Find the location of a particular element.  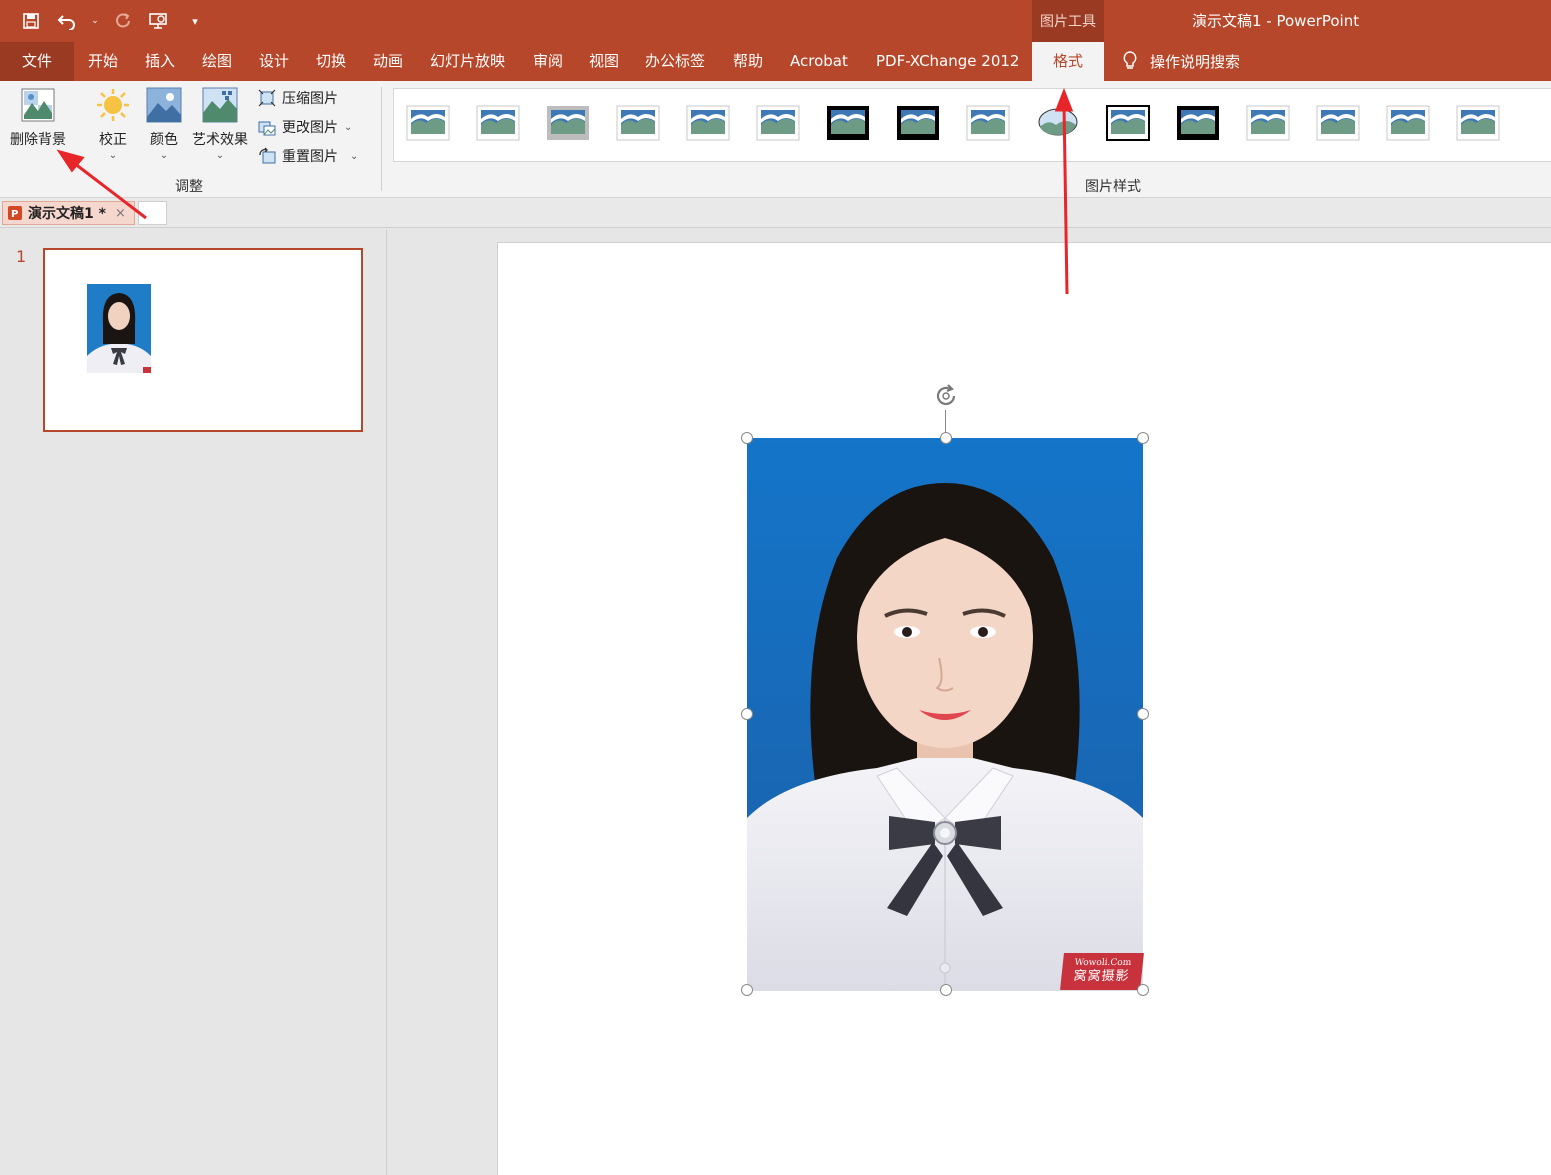

resize-handle-top-right is located at coordinates (1143, 438).